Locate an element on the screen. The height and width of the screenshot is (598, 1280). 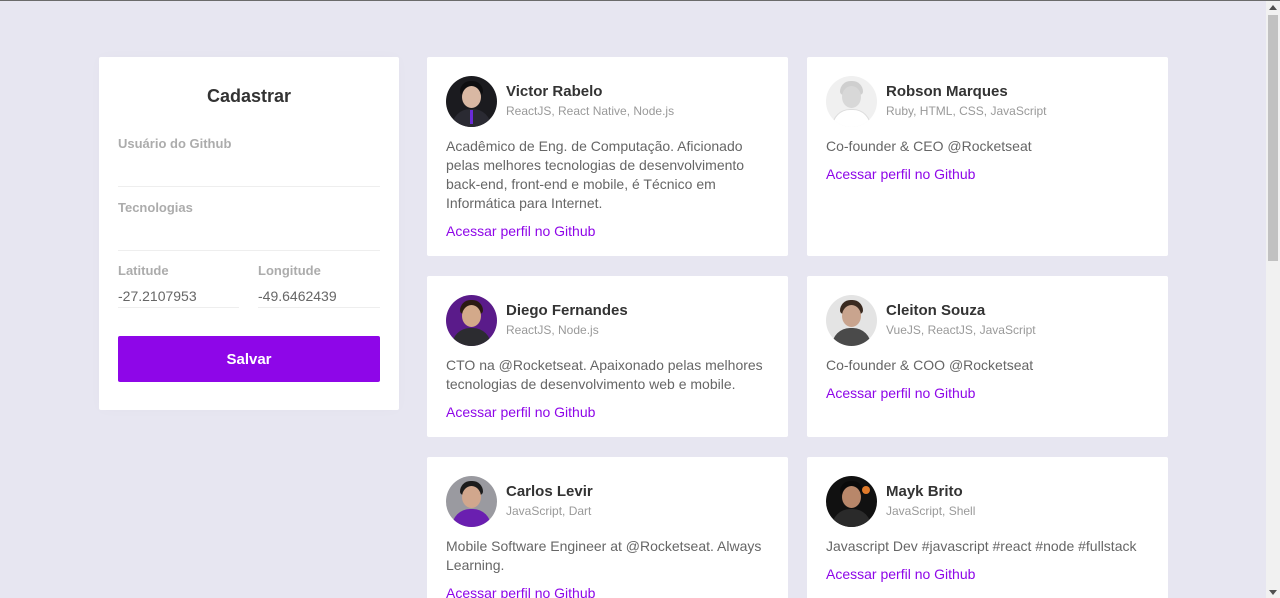
dev-card-header: Diego Fernandes ReactJS, Node.js is located at coordinates (607, 320).